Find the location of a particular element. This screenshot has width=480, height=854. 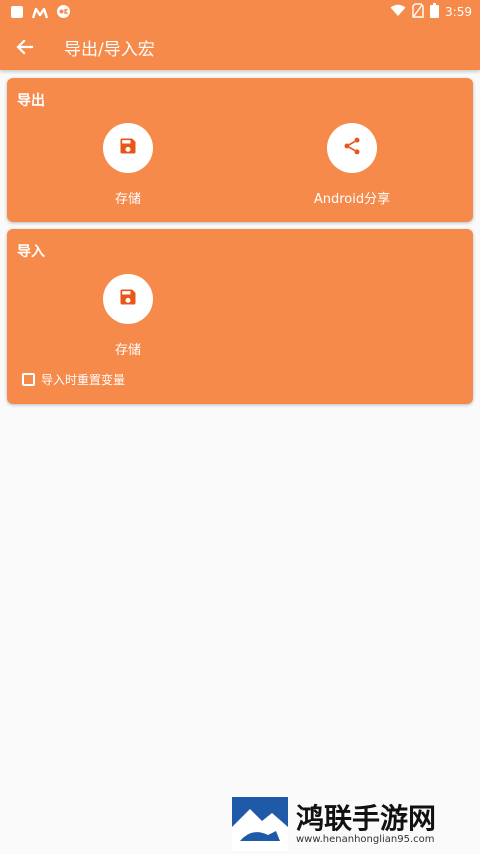

status-bar: 3:59 is located at coordinates (240, 12).